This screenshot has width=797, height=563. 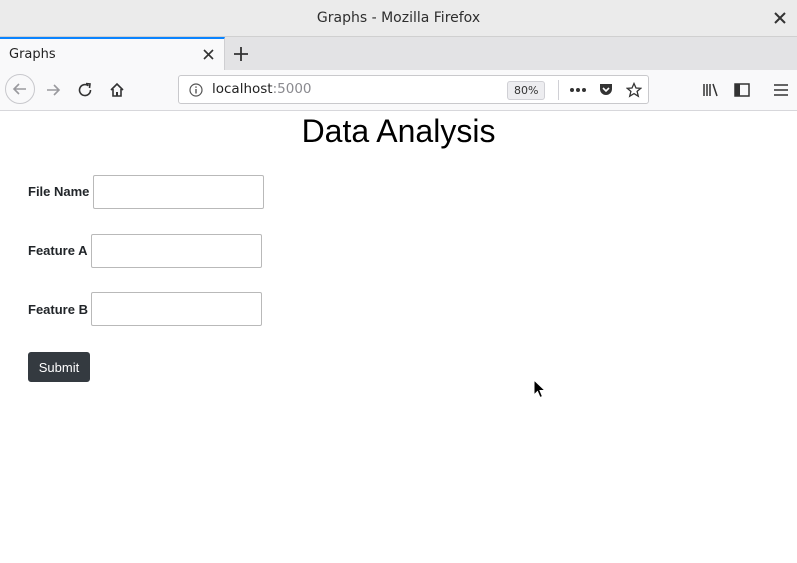 I want to click on tab-close-button, so click(x=208, y=54).